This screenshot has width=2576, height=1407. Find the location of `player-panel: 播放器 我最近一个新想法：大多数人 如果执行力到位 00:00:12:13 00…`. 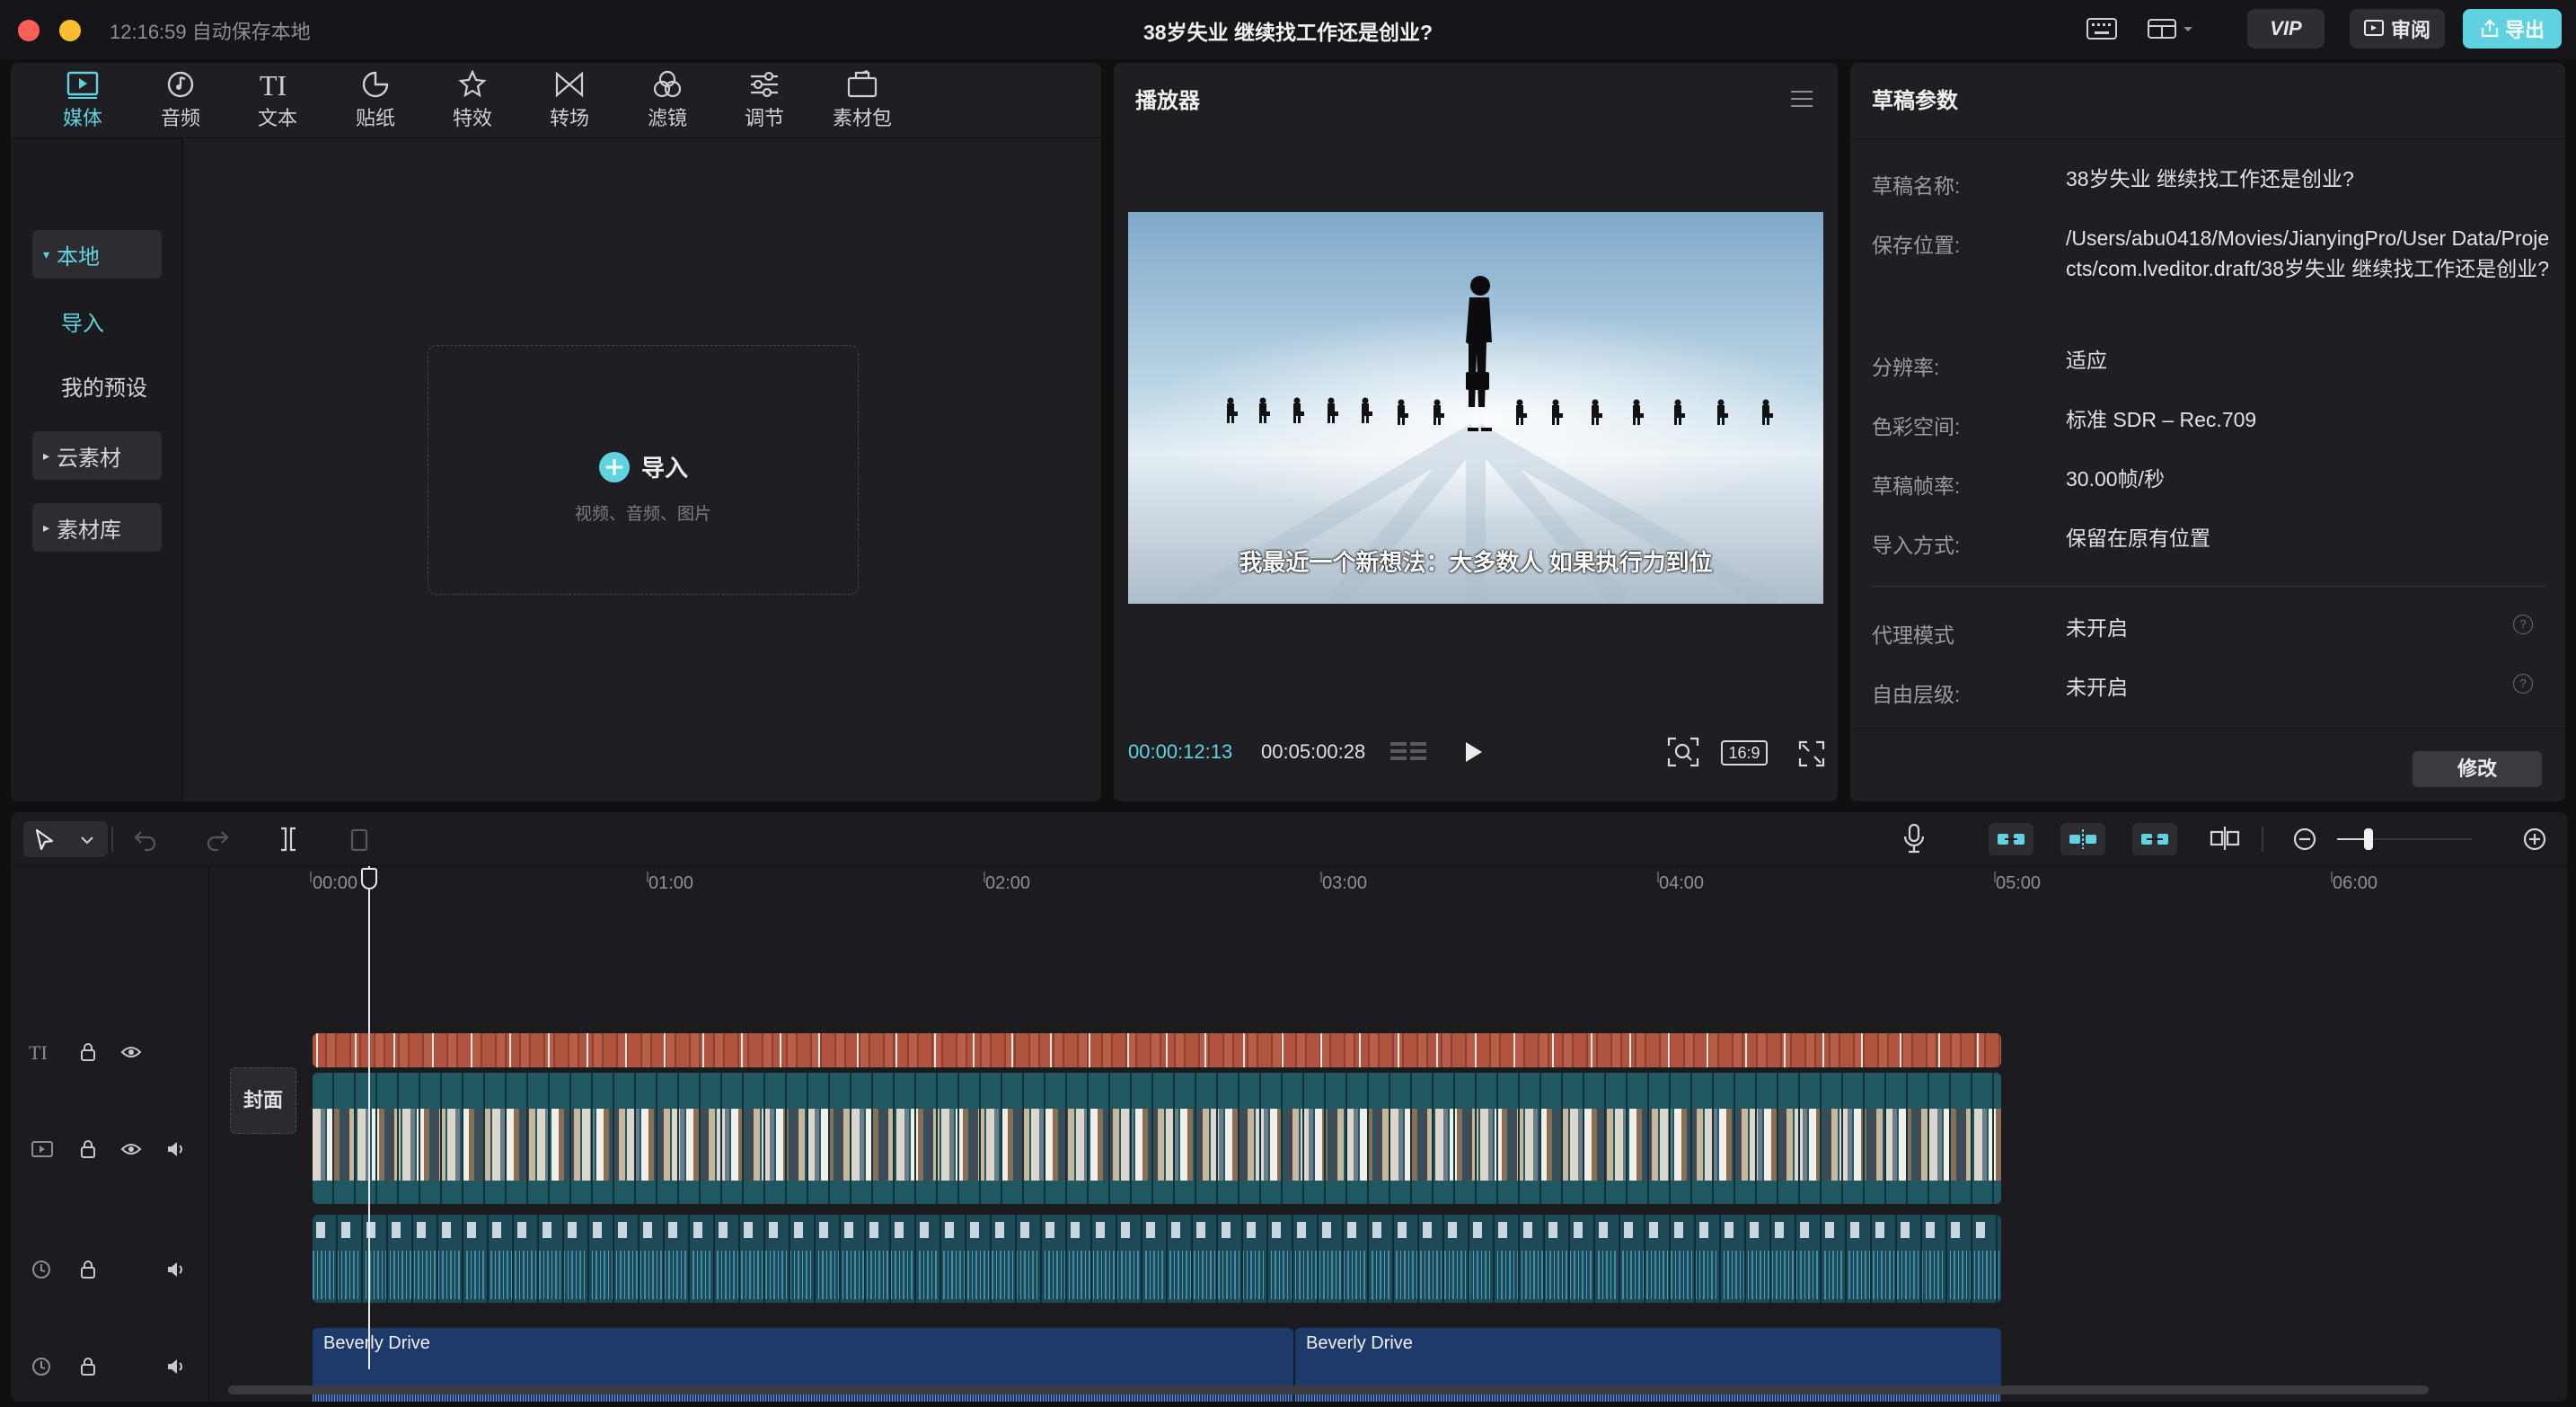

player-panel: 播放器 我最近一个新想法：大多数人 如果执行力到位 00:00:12:13 00… is located at coordinates (1476, 432).